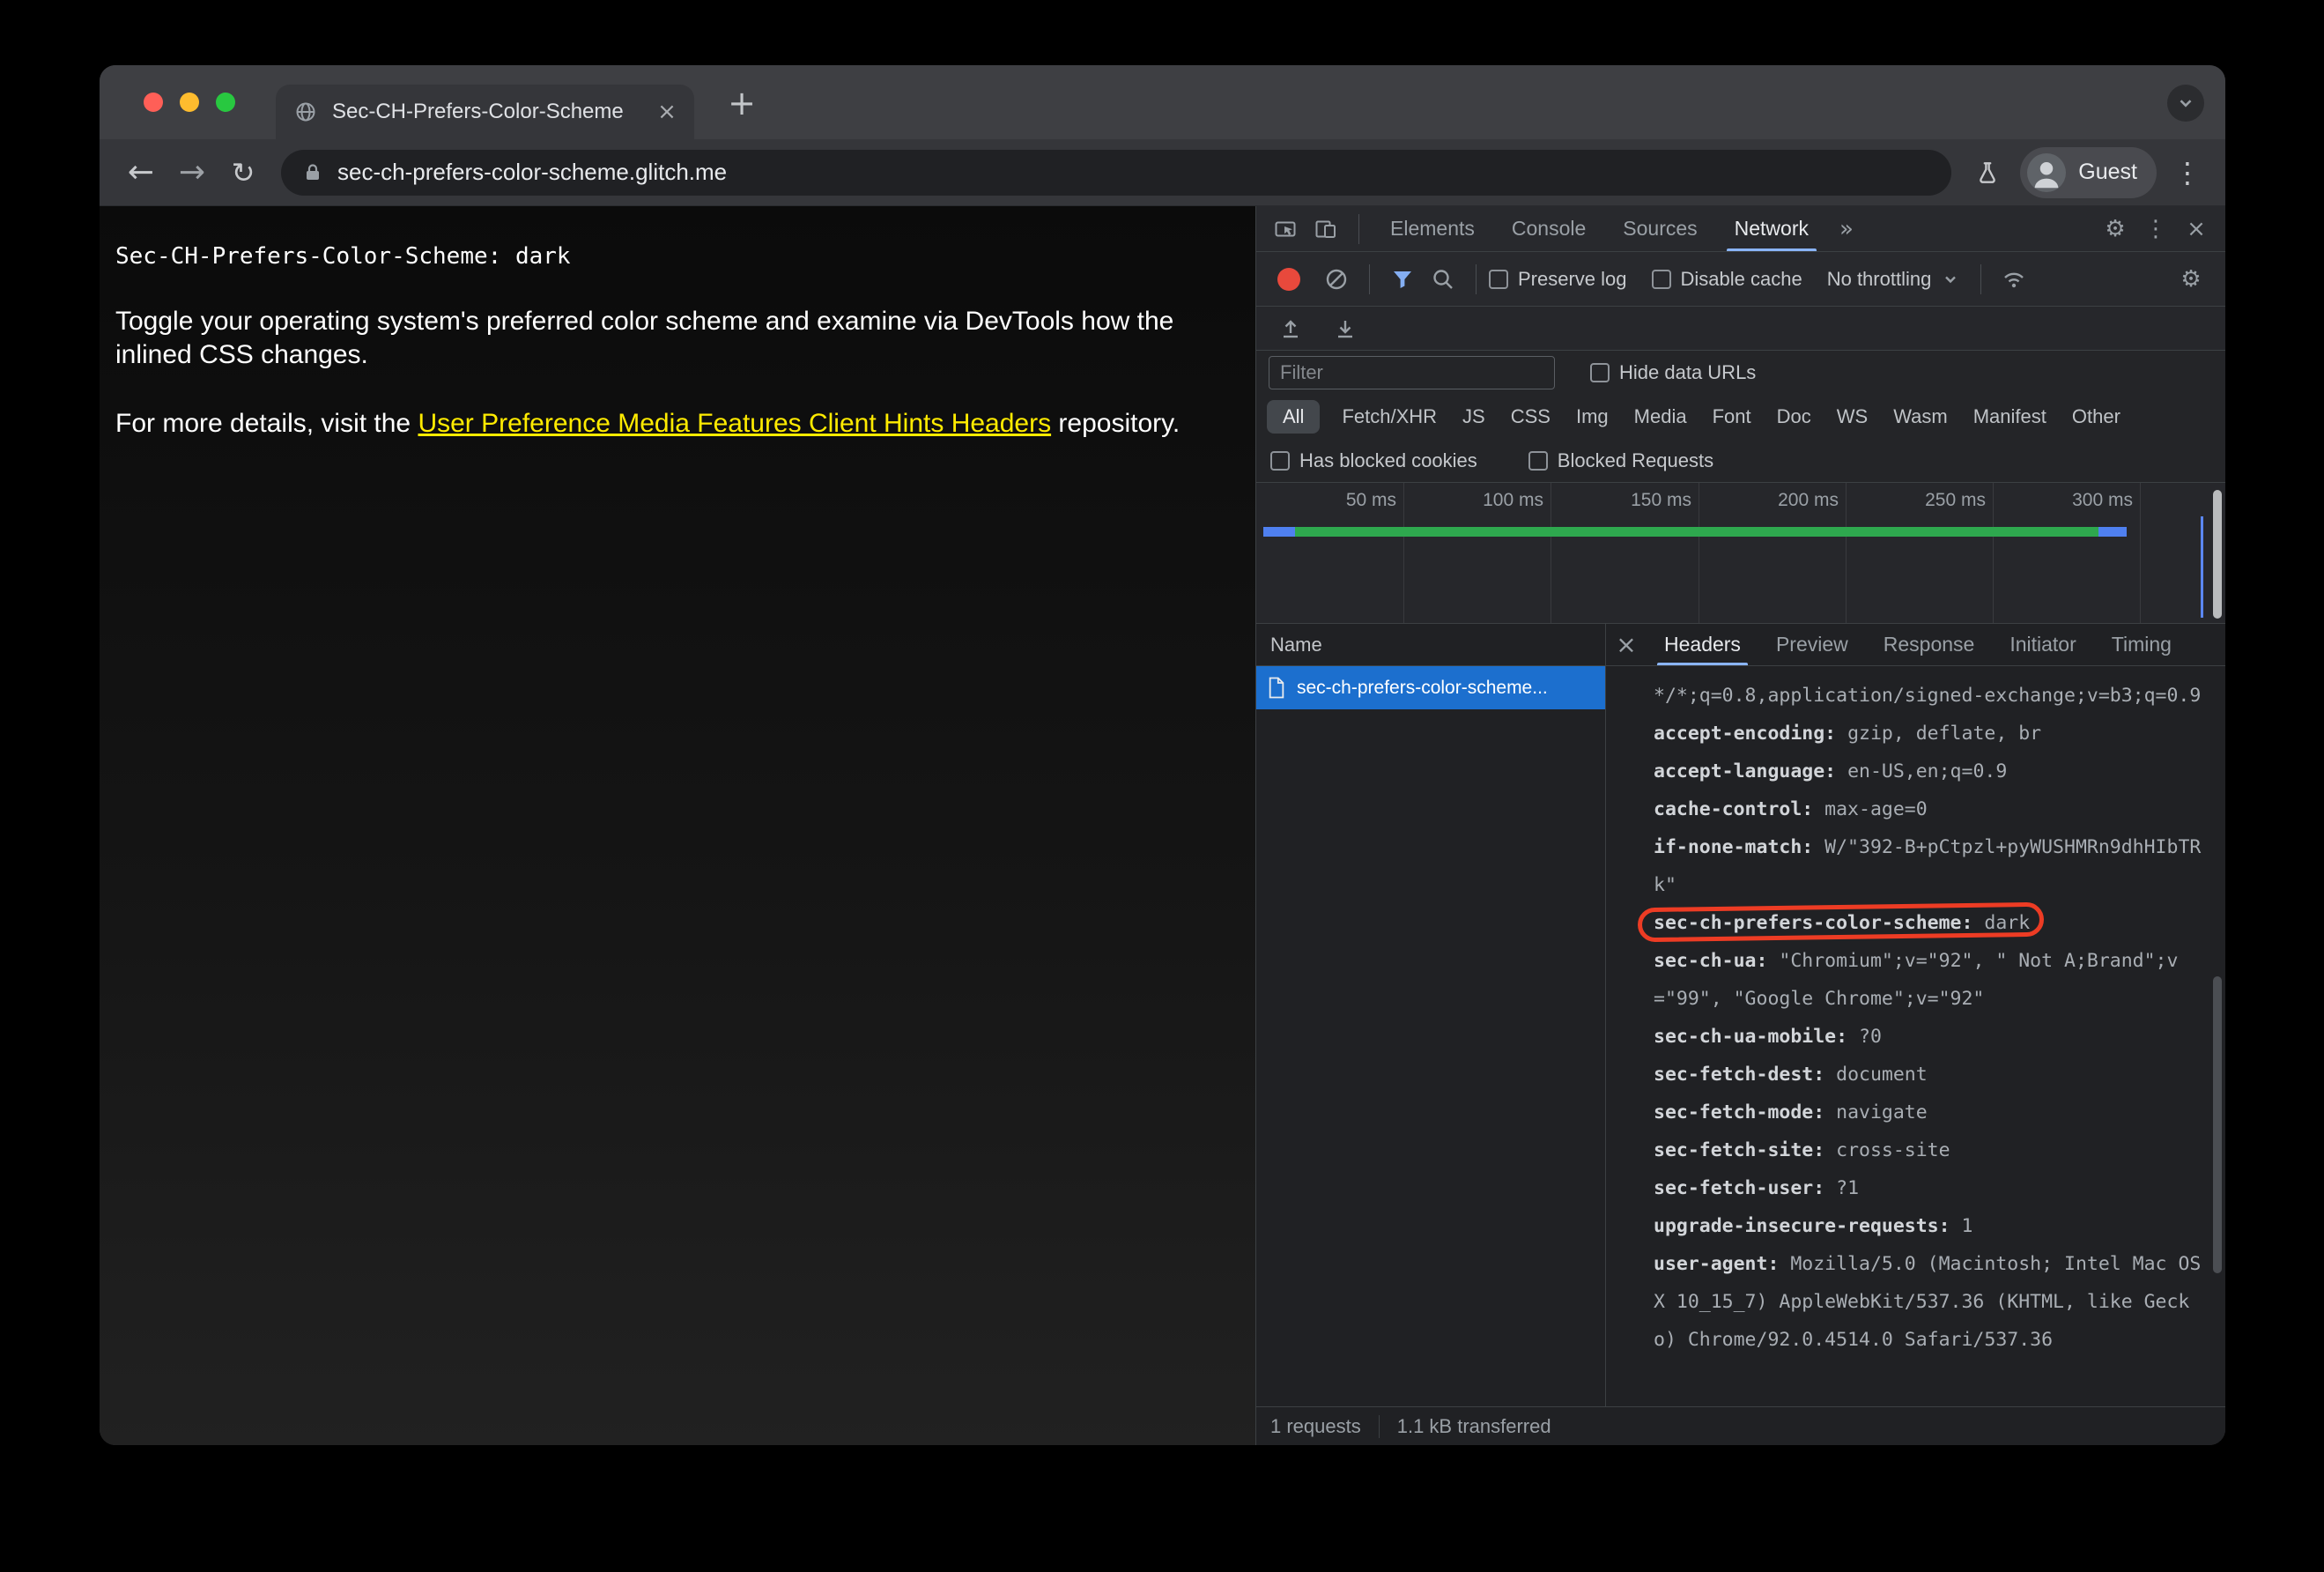 The image size is (2324, 1572). Describe the element at coordinates (1848, 734) in the screenshot. I see `header-line: accept-encoding: gzip, deflate, br` at that location.